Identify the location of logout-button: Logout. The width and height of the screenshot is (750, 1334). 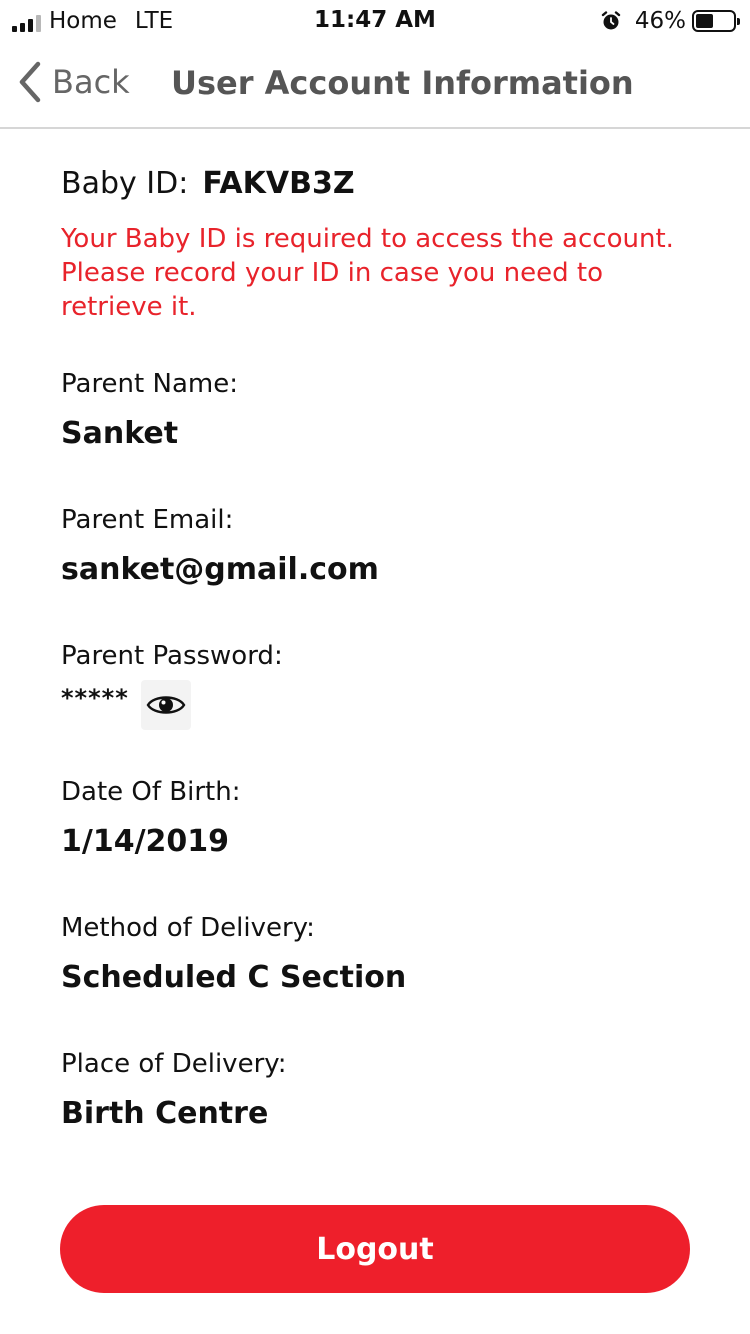
(375, 1249).